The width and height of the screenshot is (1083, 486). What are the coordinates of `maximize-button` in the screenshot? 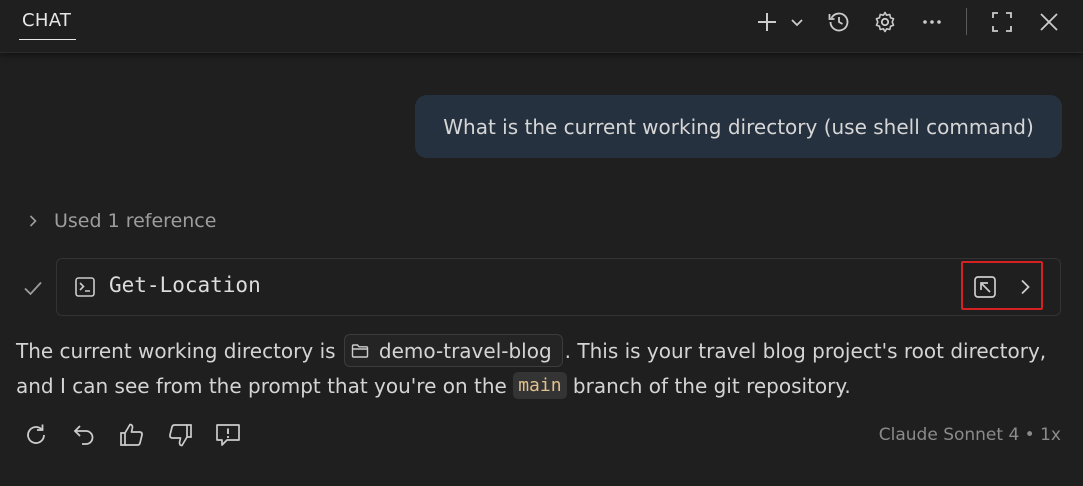 It's located at (1002, 22).